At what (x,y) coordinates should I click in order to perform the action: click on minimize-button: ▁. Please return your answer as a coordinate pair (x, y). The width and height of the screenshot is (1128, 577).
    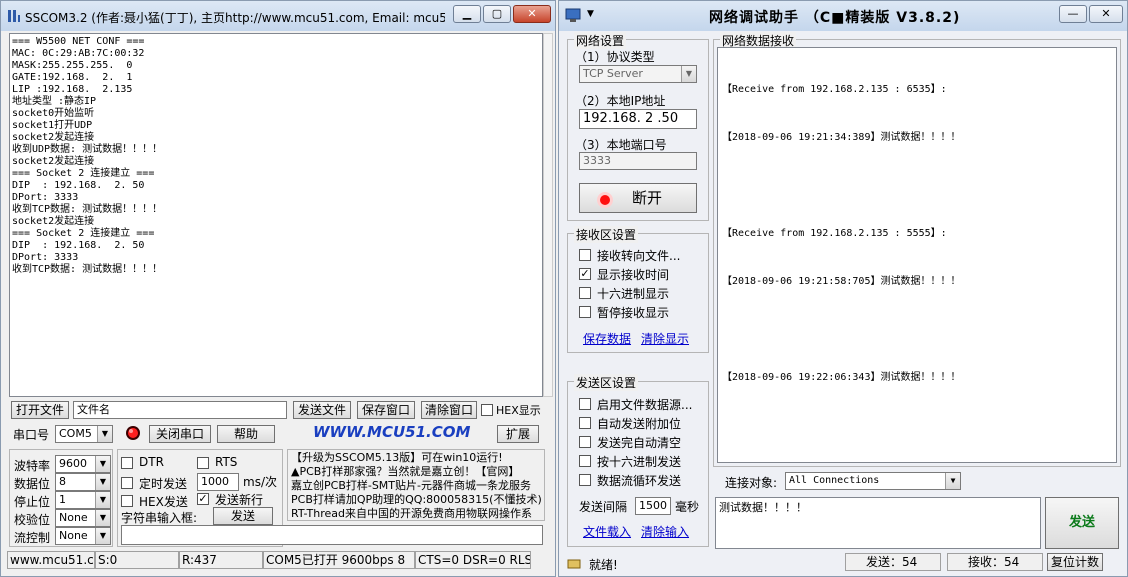
    Looking at the image, I should click on (467, 14).